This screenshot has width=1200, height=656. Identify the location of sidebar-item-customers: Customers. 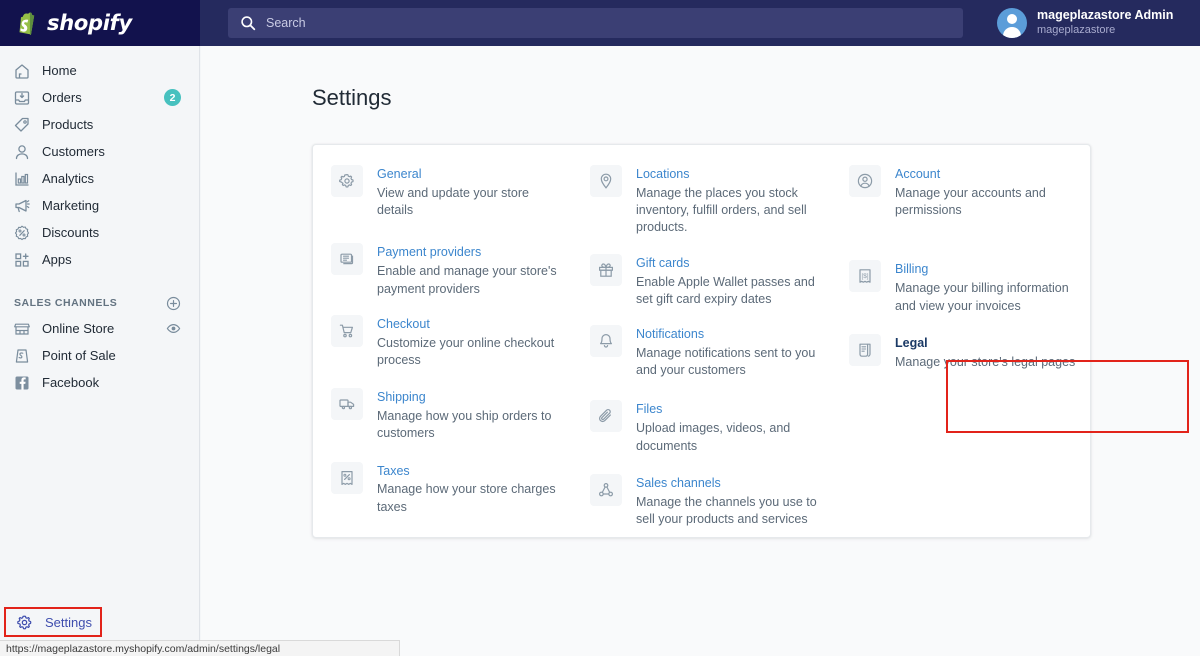
(99, 151).